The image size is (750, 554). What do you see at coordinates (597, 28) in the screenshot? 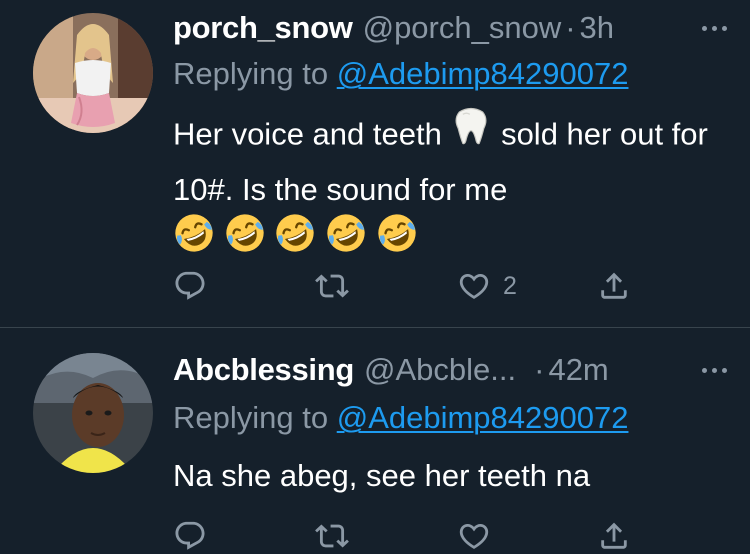
I see `timestamp: 3h` at bounding box center [597, 28].